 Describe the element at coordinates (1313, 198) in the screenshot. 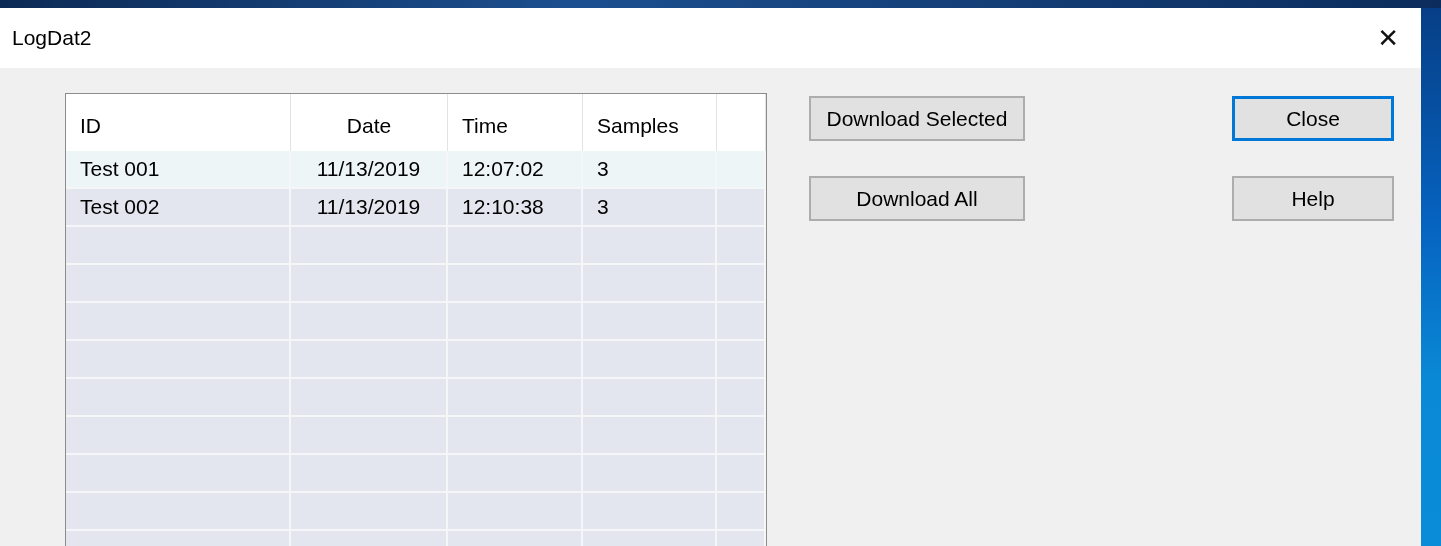

I see `dialog-button: Help` at that location.